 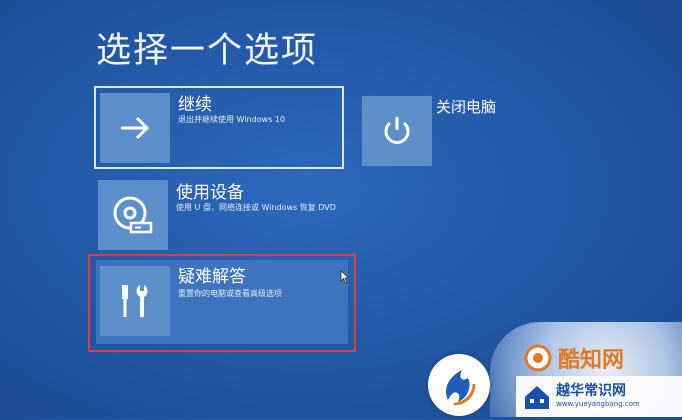 I want to click on option-use-device-description: 使用 U 盘、网络连接或 Windows 恢复 DVD, so click(x=256, y=207).